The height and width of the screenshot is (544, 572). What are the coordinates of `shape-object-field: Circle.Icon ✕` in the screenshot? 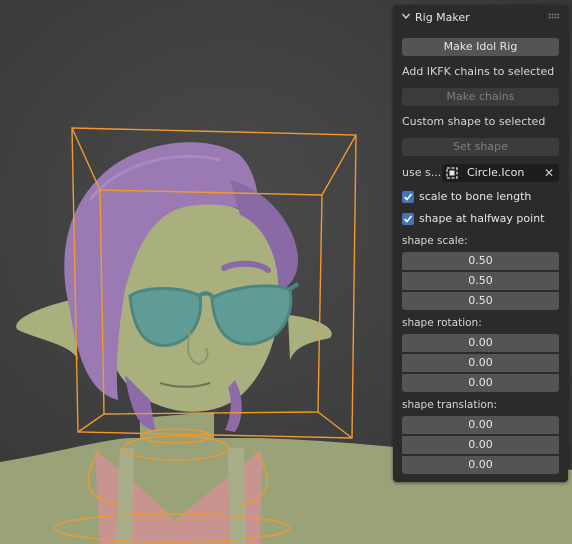 It's located at (500, 173).